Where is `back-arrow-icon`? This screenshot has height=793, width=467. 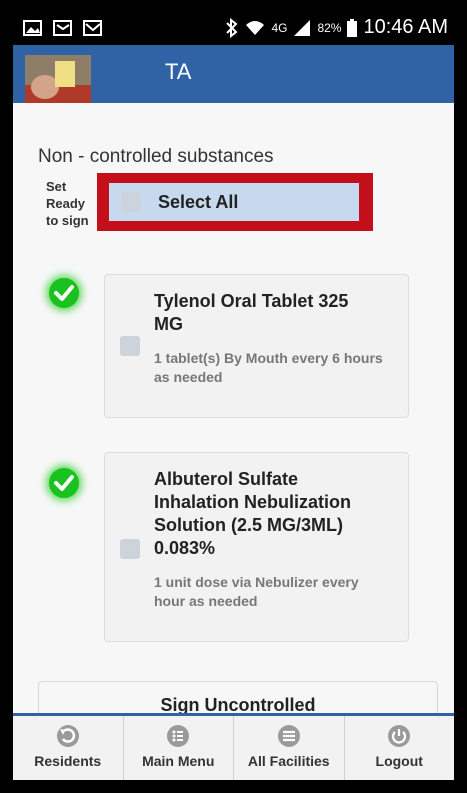
back-arrow-icon is located at coordinates (67, 736).